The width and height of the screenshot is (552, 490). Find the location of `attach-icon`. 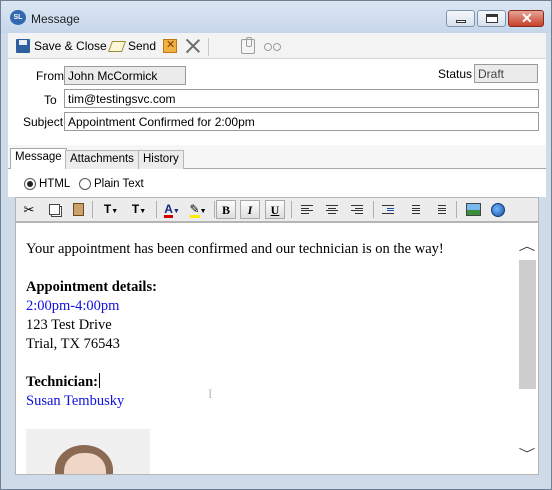

attach-icon is located at coordinates (248, 45).